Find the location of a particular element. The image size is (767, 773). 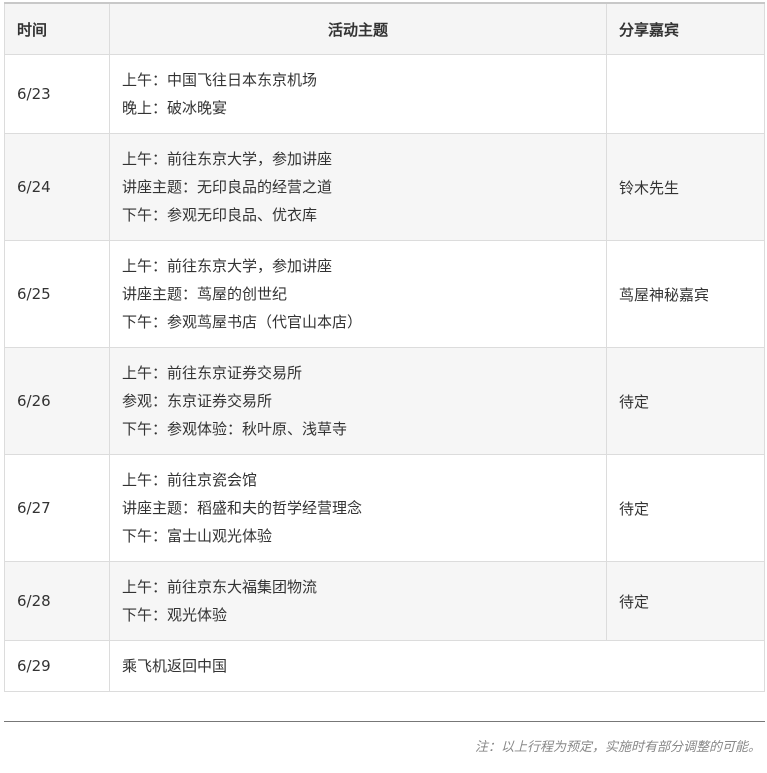

topic-line: 上午：前往京瓷会馆 is located at coordinates (190, 480).